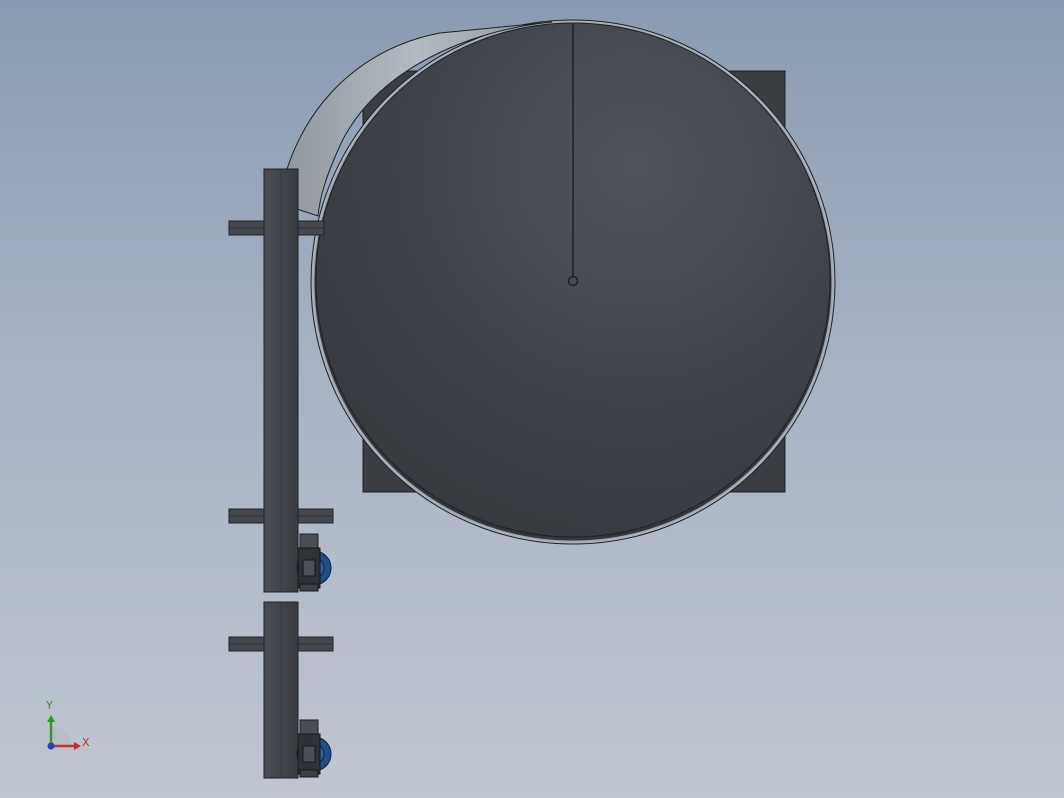  I want to click on upper-post-assembly, so click(281, 380).